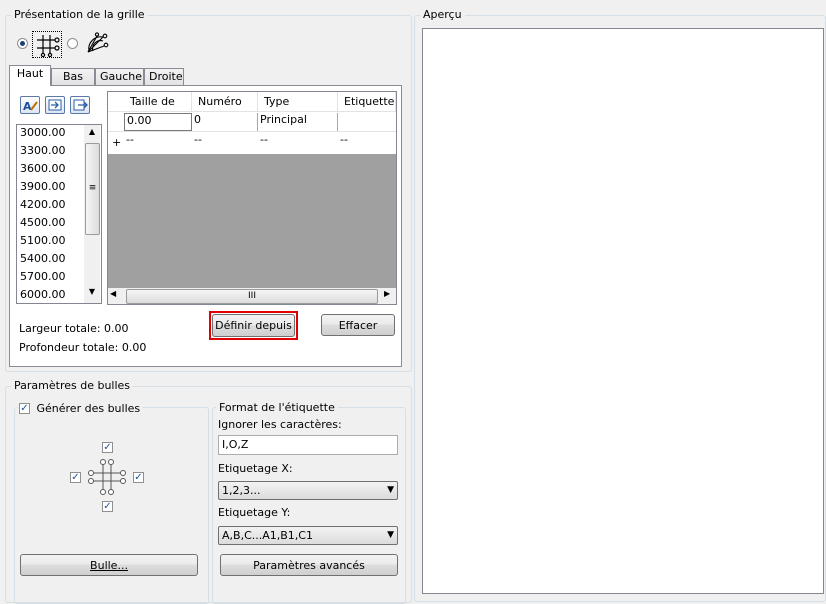 The width and height of the screenshot is (826, 604). Describe the element at coordinates (43, 241) in the screenshot. I see `spacing-list-item: 5100.00` at that location.